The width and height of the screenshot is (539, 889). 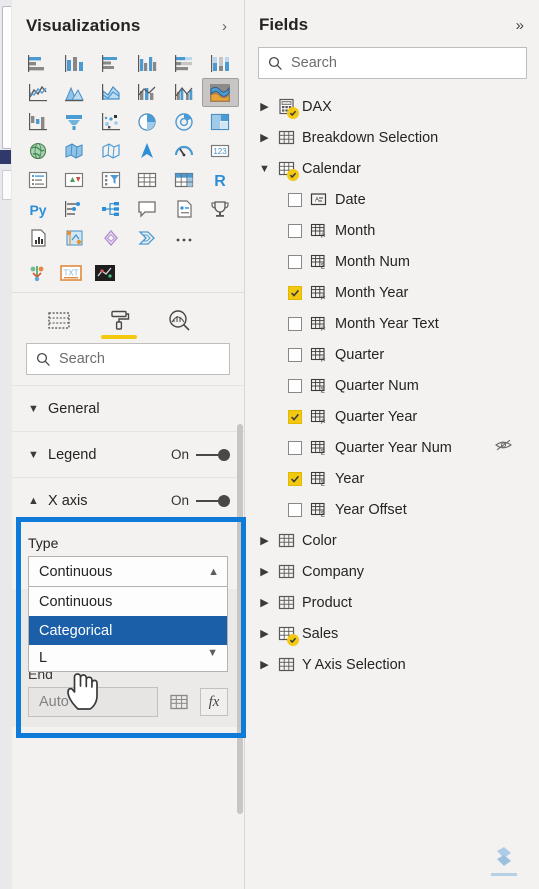 What do you see at coordinates (128, 601) in the screenshot?
I see `dropdown-option-continuous: Continuous` at bounding box center [128, 601].